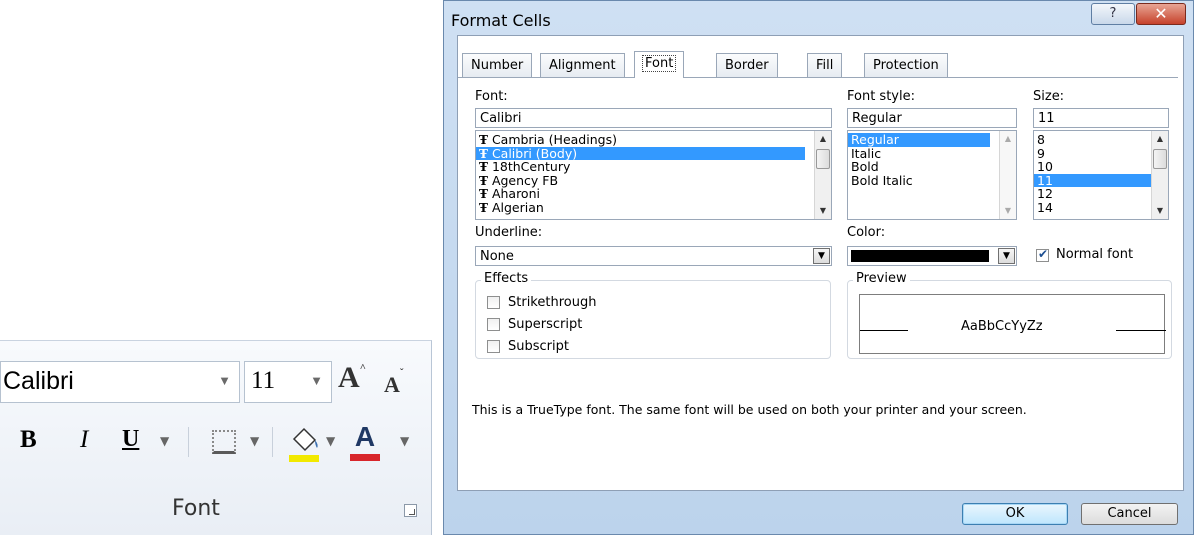 The image size is (1194, 535). Describe the element at coordinates (1007, 175) in the screenshot. I see `font-style-scrollbar: ▲ ▼` at that location.